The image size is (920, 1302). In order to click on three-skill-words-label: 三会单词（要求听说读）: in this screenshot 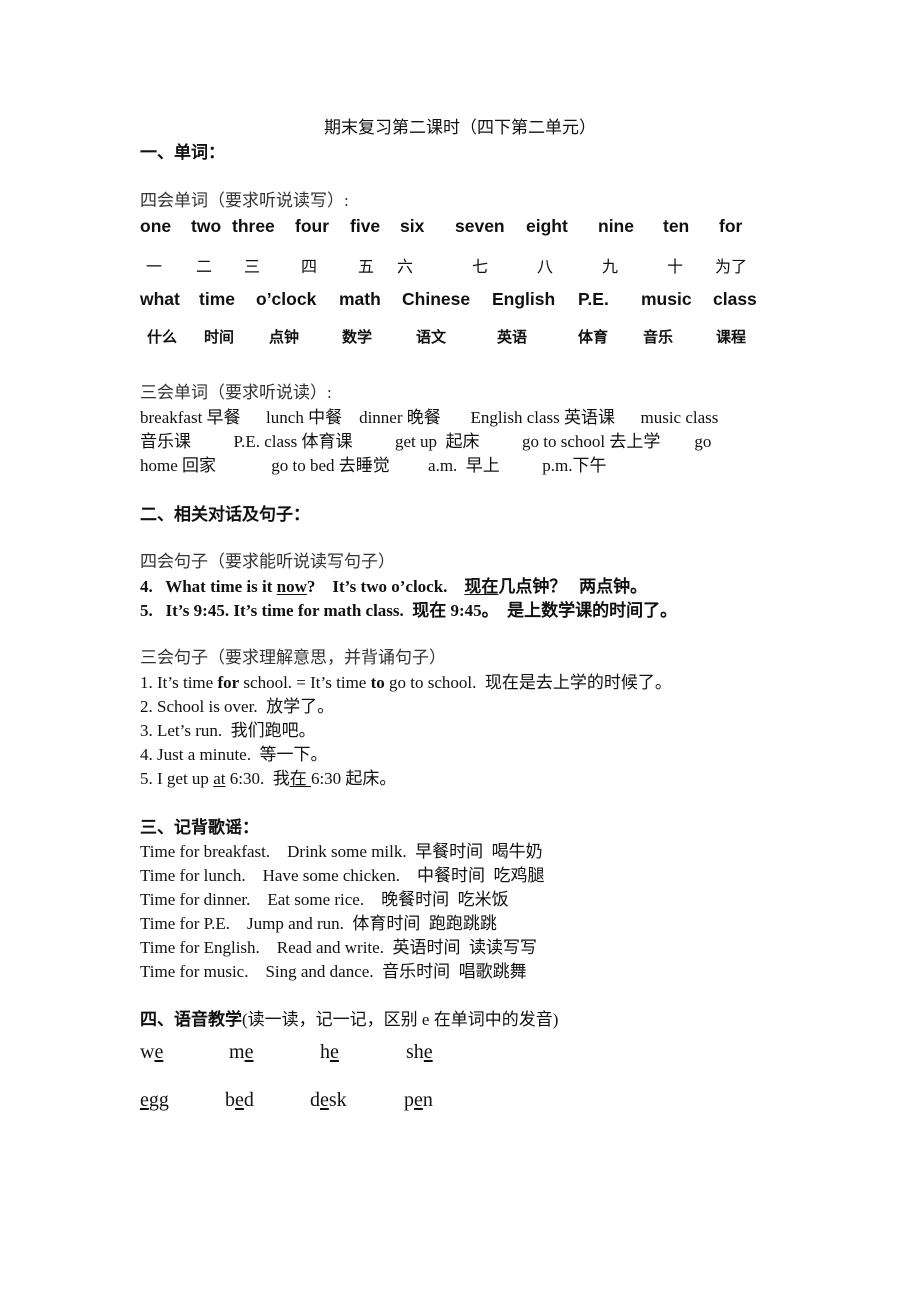, I will do `click(236, 392)`.